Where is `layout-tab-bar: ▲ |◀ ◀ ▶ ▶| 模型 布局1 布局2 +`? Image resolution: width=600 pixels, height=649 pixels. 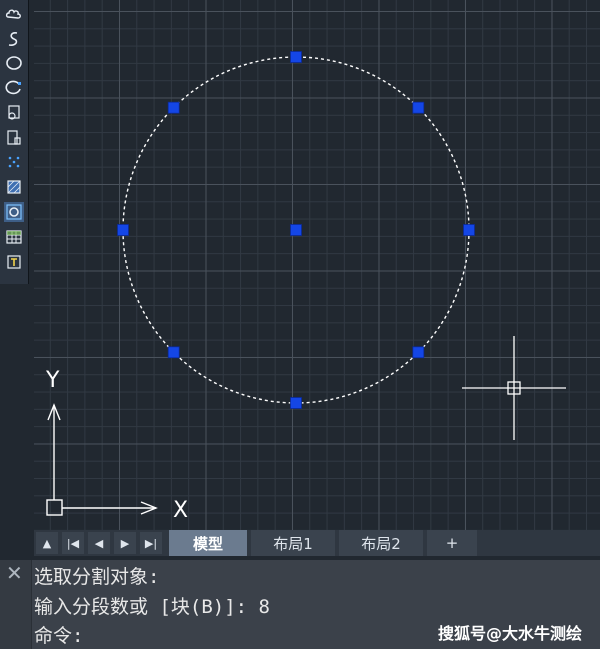 layout-tab-bar: ▲ |◀ ◀ ▶ ▶| 模型 布局1 布局2 + is located at coordinates (317, 543).